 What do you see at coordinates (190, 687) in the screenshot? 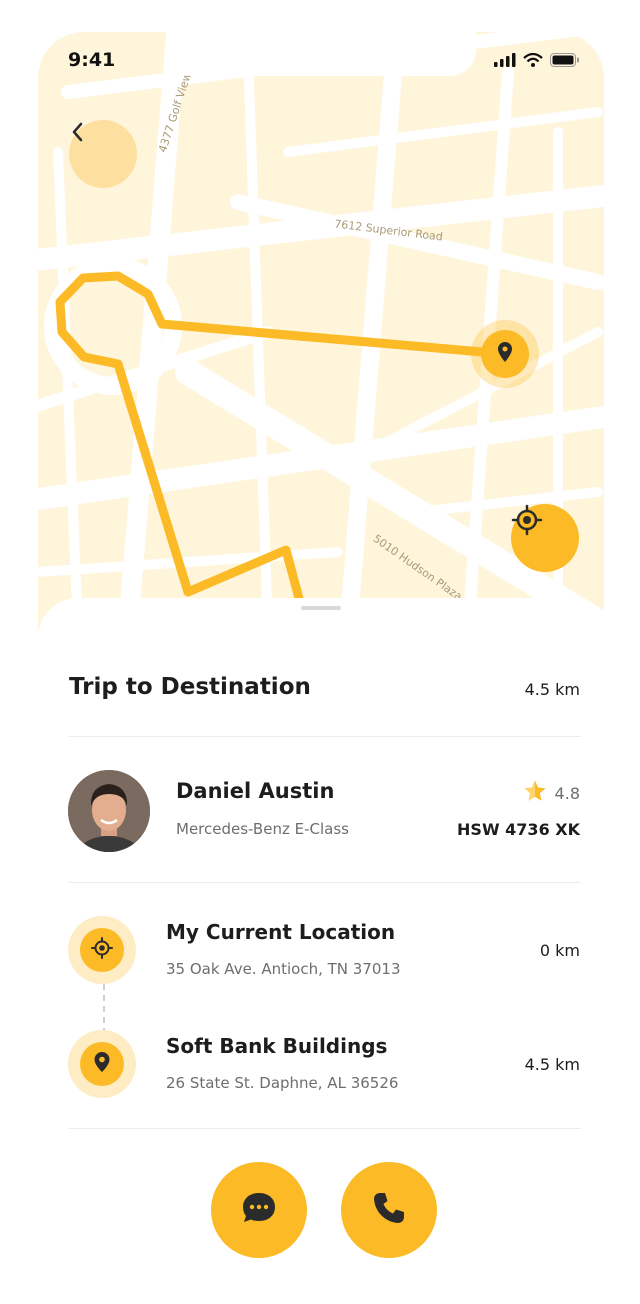
I see `trip-title: Trip to Destination` at bounding box center [190, 687].